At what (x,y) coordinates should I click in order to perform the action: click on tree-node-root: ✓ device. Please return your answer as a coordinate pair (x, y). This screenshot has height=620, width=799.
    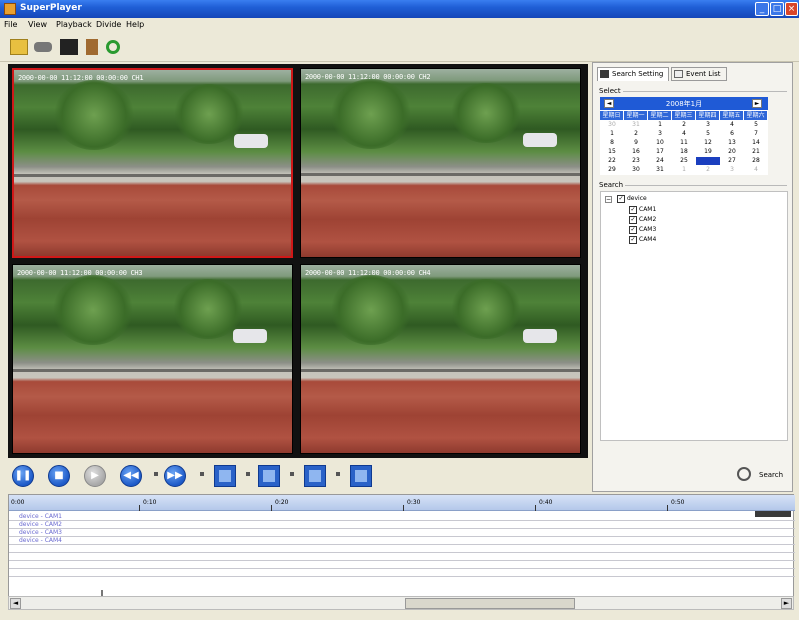
    Looking at the image, I should click on (632, 199).